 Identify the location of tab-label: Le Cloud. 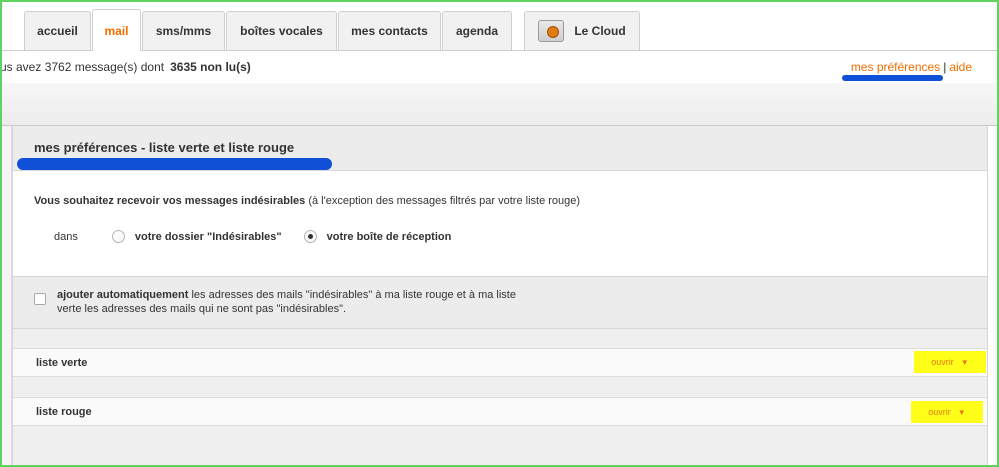
(600, 31).